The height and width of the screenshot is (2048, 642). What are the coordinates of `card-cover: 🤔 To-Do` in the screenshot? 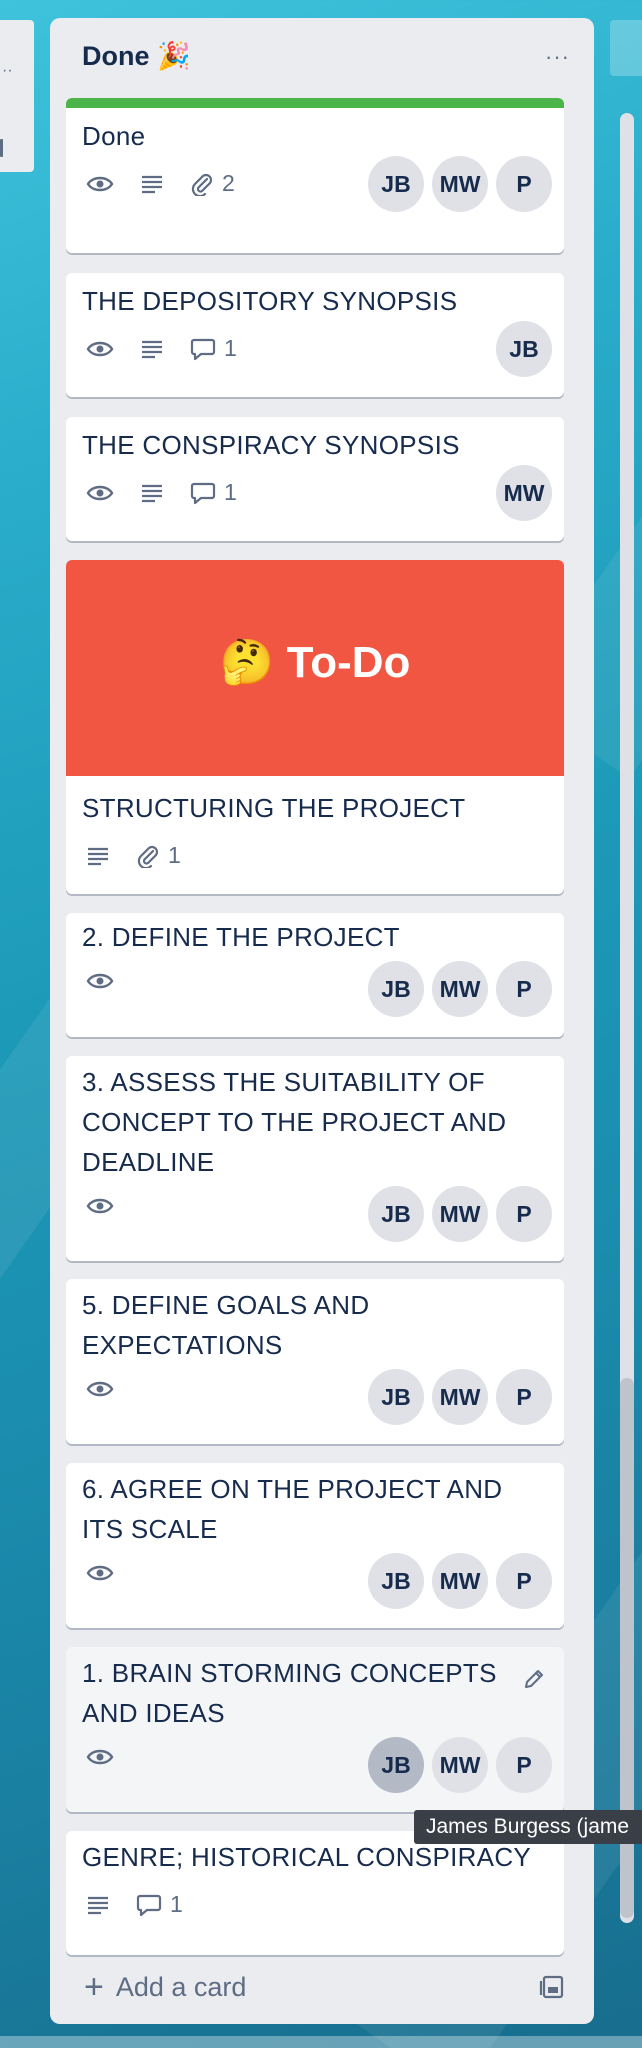 It's located at (315, 668).